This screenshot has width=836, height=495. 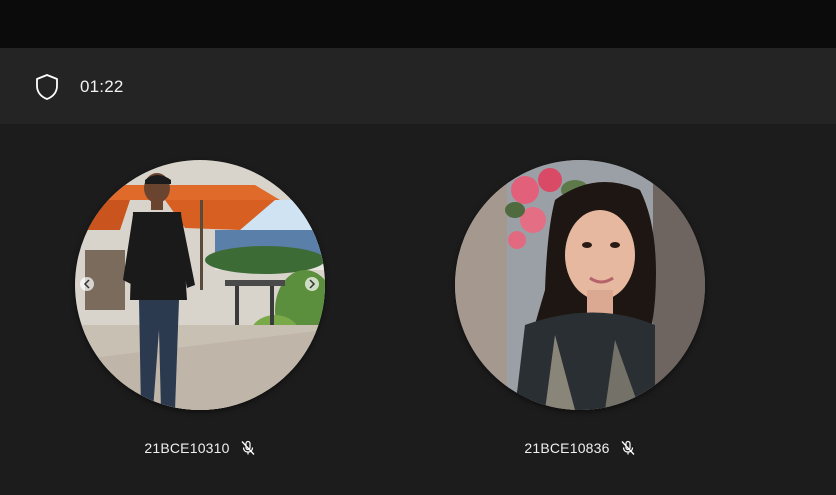 I want to click on window-top-bar, so click(x=418, y=24).